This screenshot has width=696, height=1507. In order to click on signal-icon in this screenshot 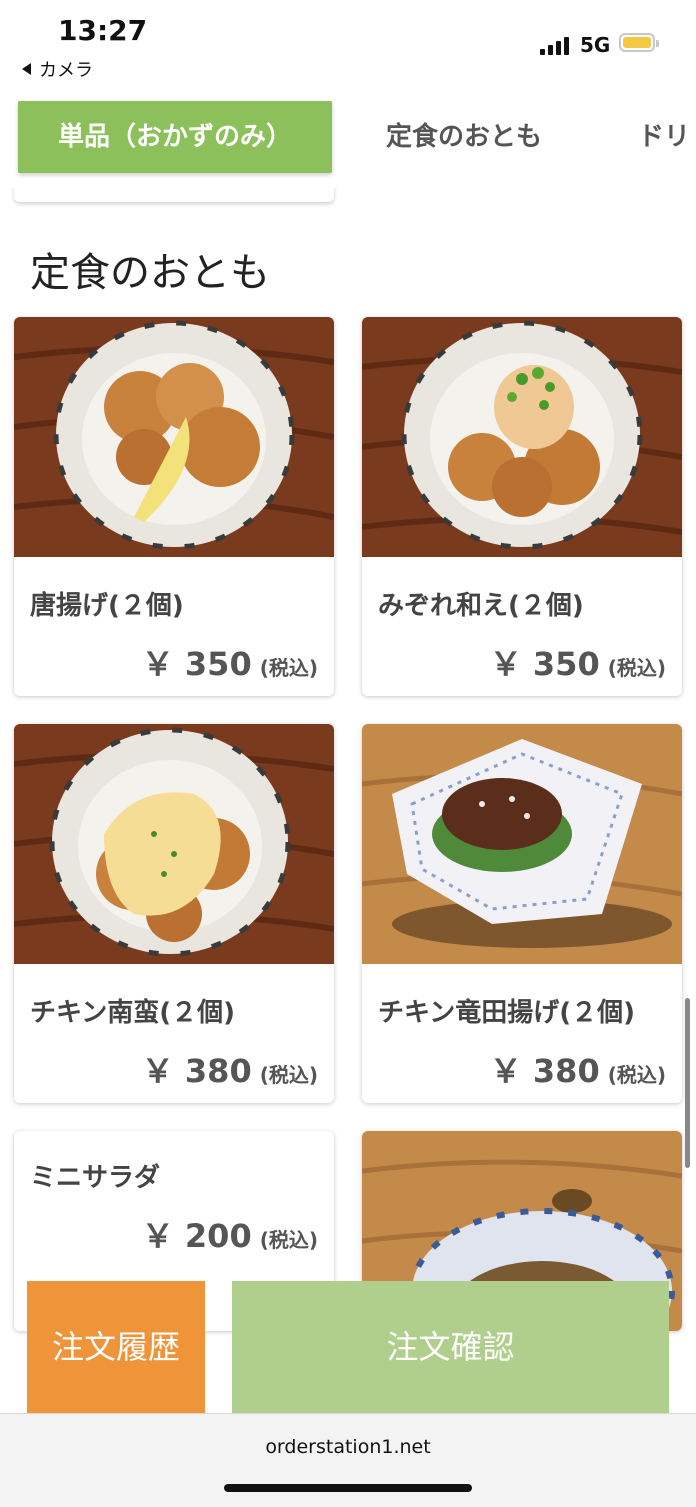, I will do `click(556, 45)`.